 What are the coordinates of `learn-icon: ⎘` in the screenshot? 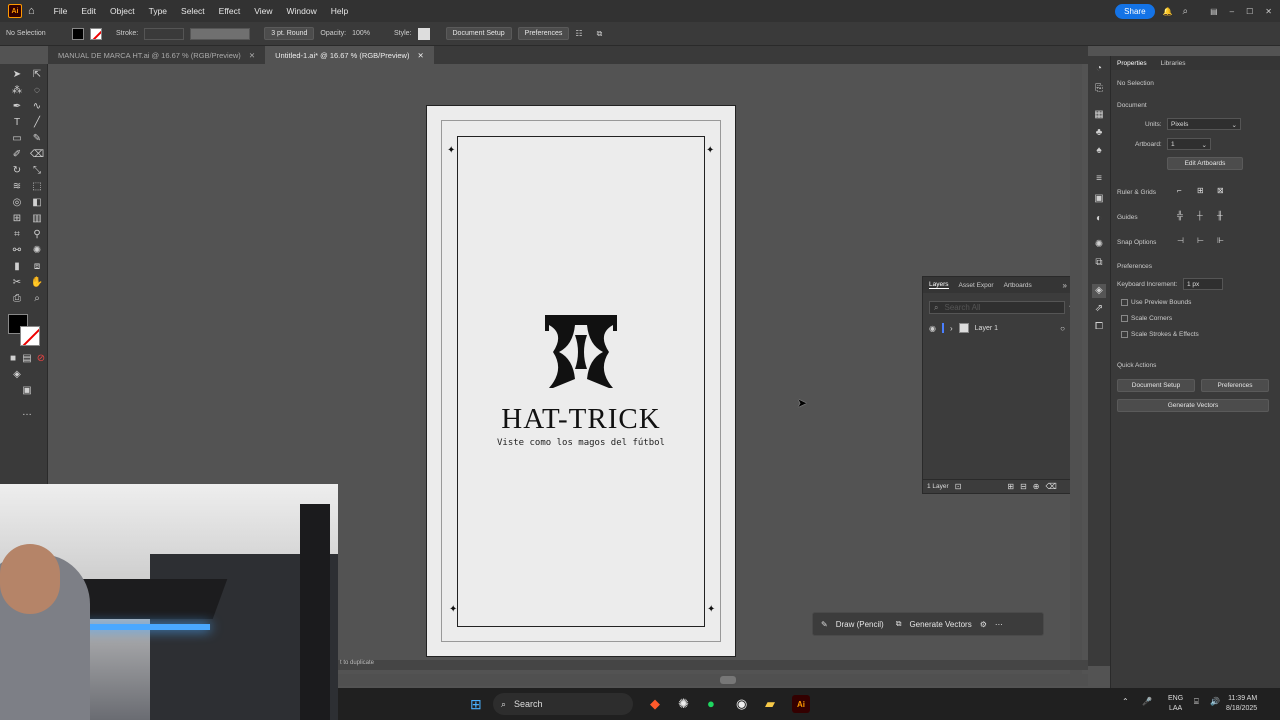 It's located at (1099, 89).